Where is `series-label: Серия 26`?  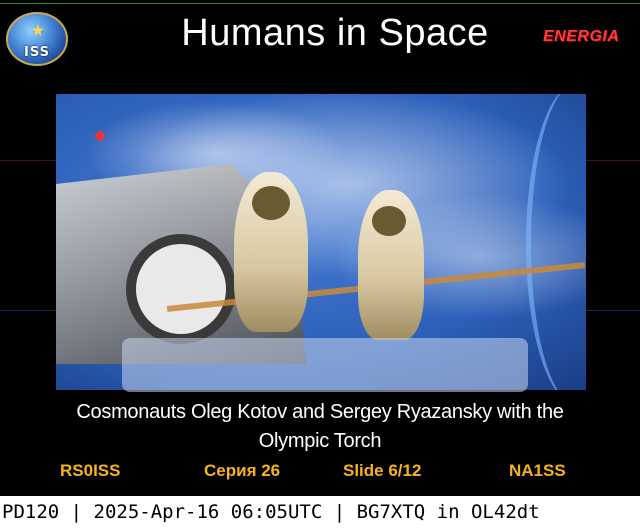 series-label: Серия 26 is located at coordinates (242, 470).